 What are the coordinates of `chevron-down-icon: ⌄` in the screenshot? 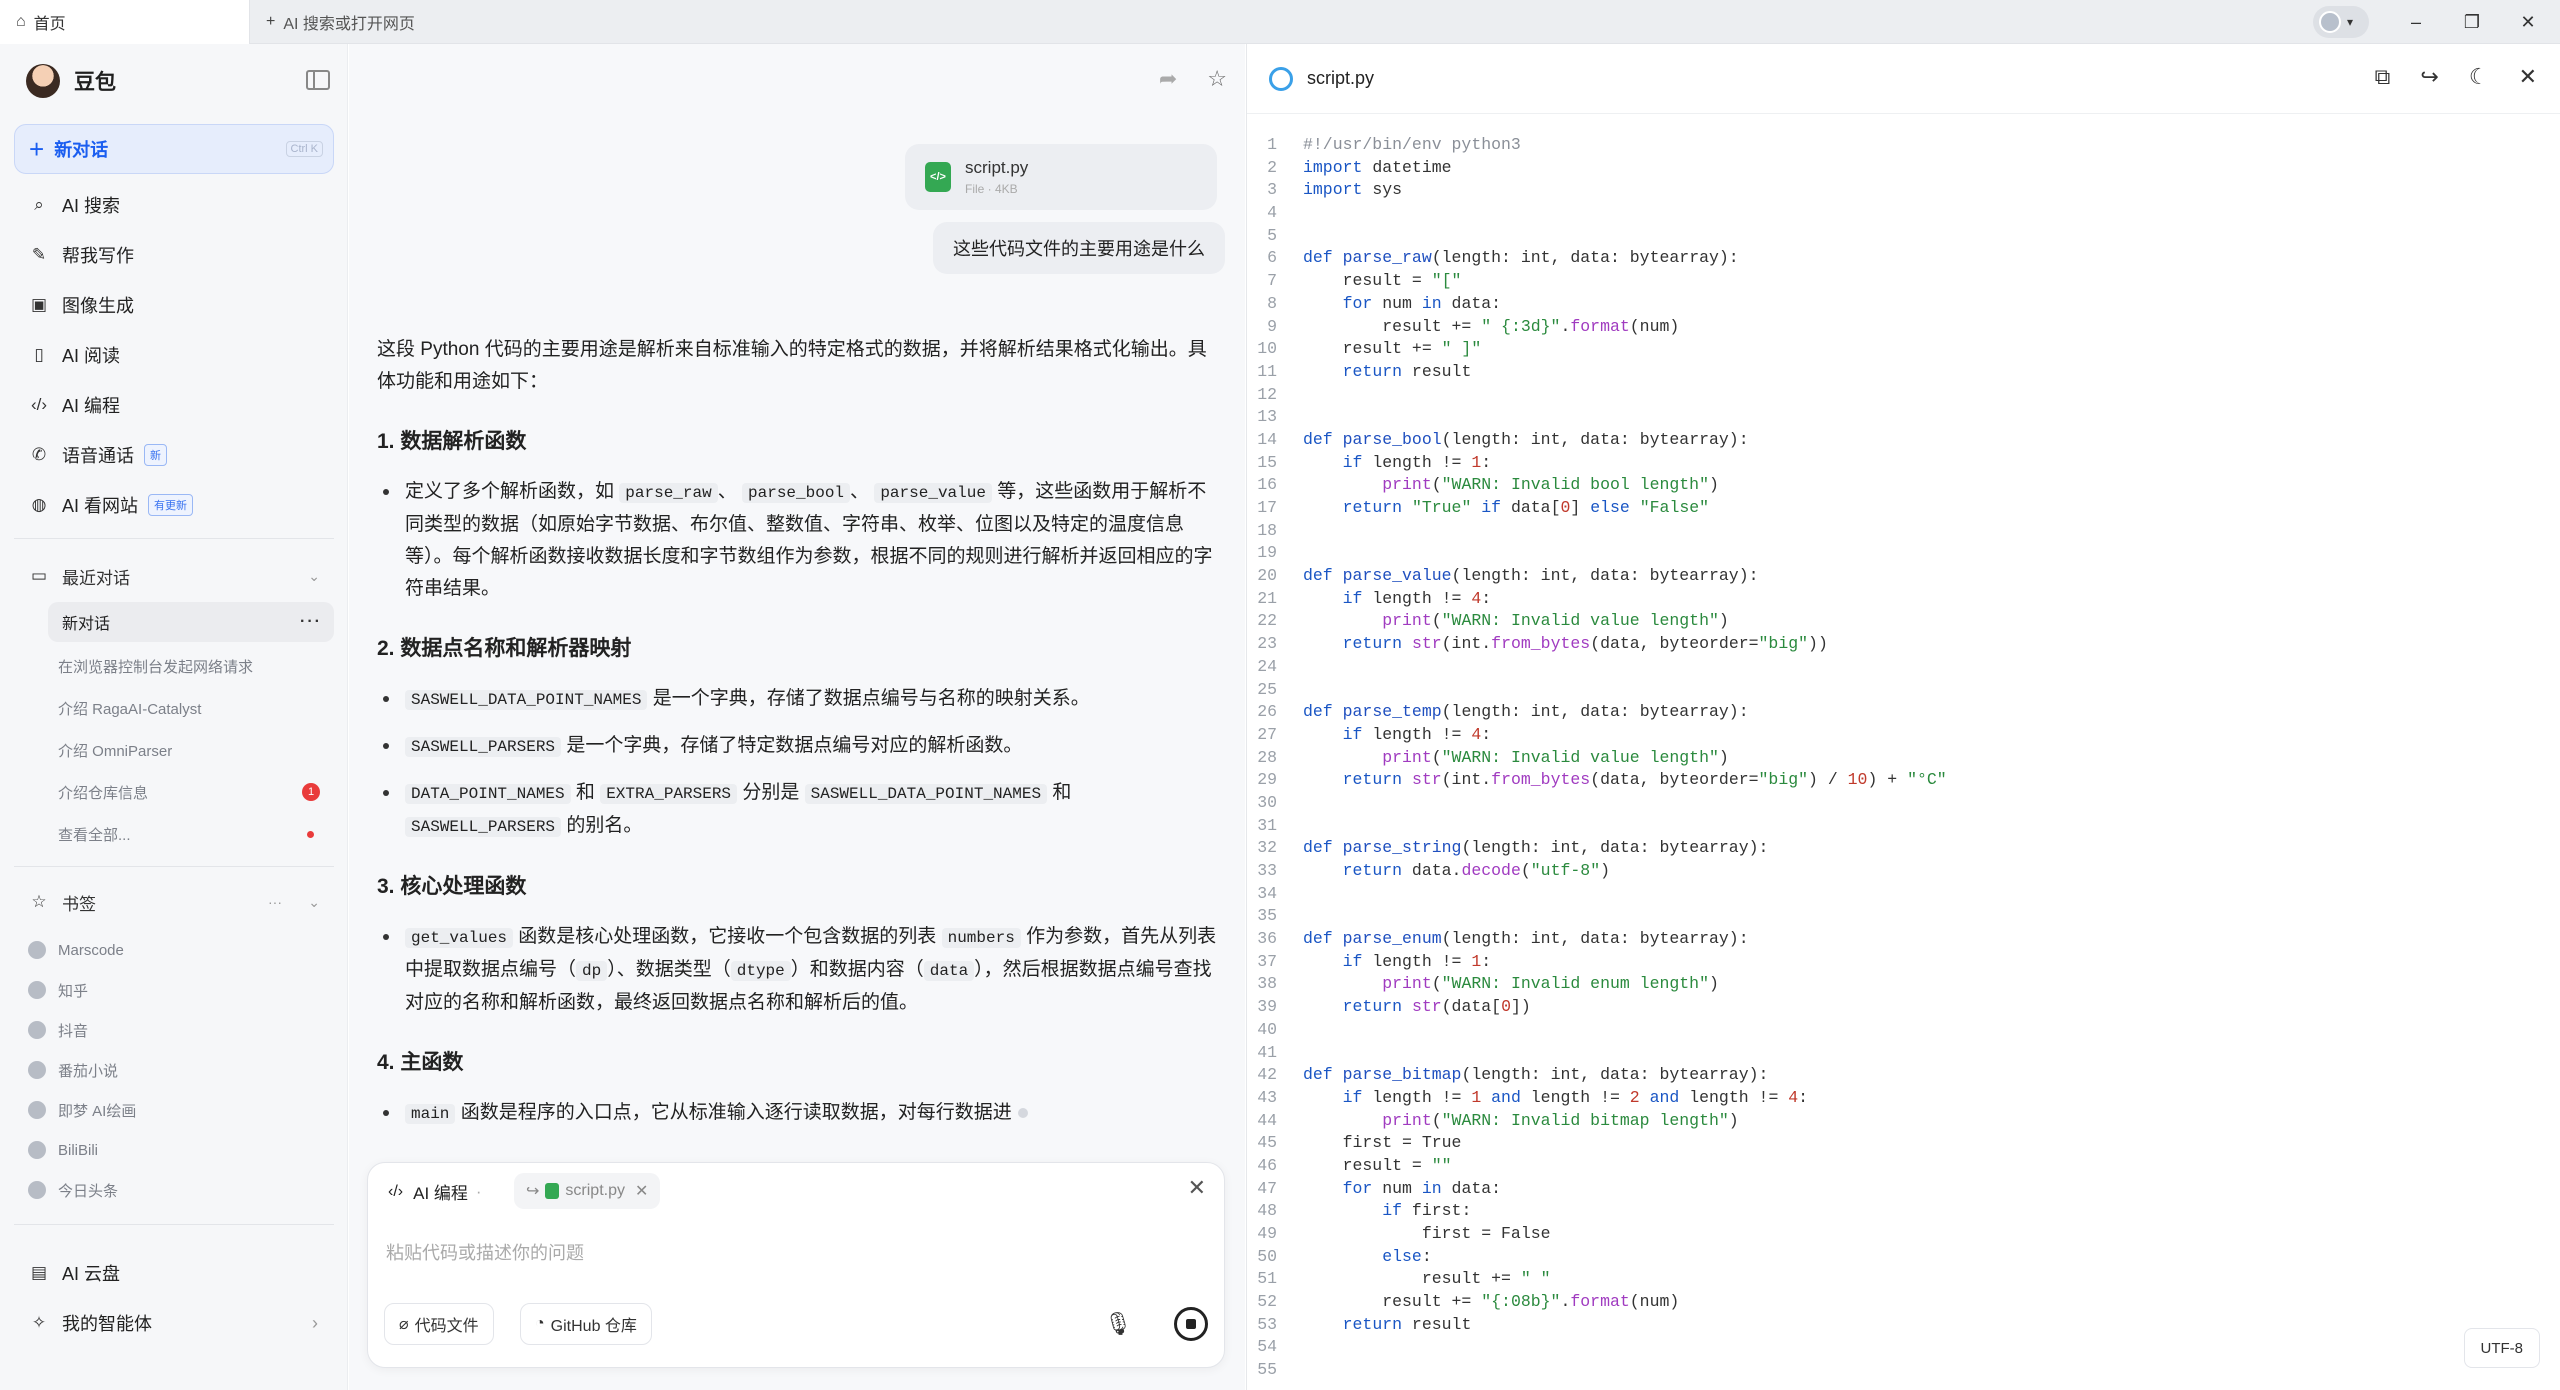 It's located at (314, 575).